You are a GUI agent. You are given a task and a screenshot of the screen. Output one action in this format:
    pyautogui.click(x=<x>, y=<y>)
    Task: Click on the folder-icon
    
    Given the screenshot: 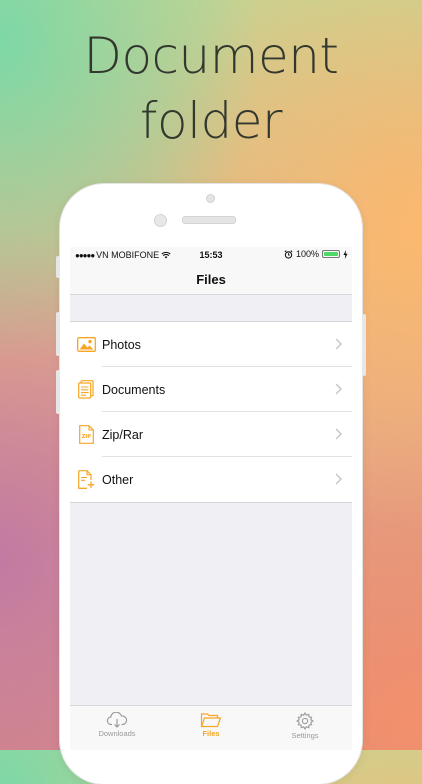 What is the action you would take?
    pyautogui.click(x=211, y=720)
    